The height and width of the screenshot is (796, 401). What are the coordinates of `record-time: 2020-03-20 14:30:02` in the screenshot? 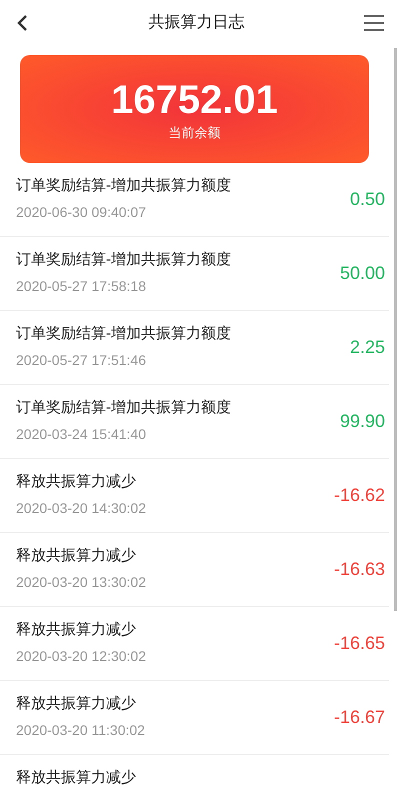 It's located at (81, 508).